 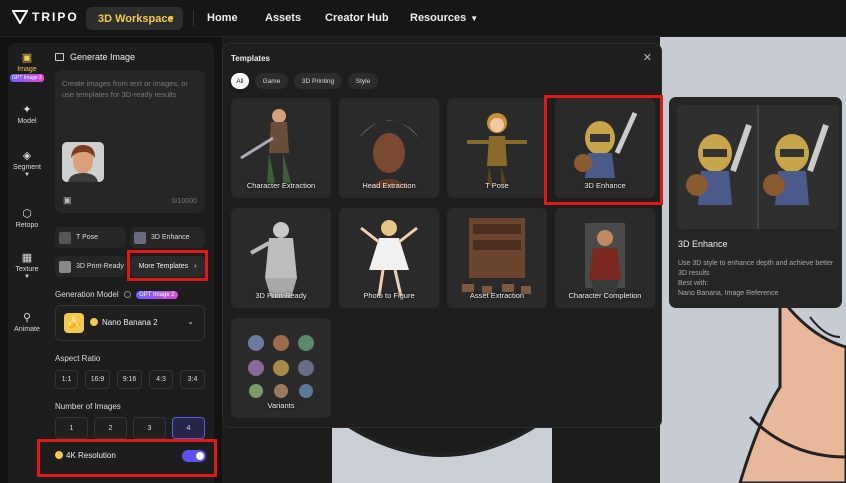 I want to click on model-name: Nano Banana 2, so click(x=124, y=322).